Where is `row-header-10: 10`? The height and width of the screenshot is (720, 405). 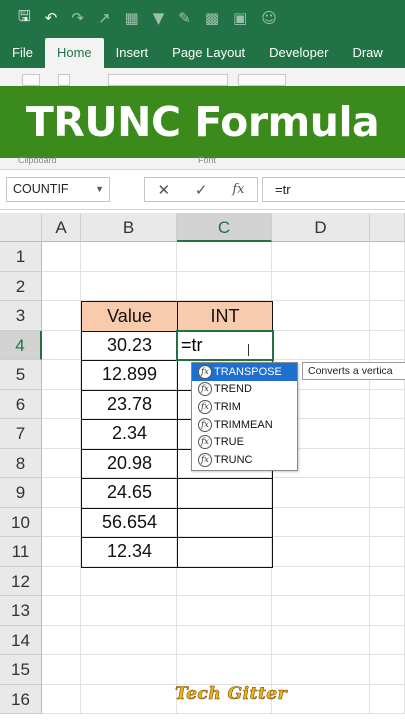
row-header-10: 10 is located at coordinates (21, 522).